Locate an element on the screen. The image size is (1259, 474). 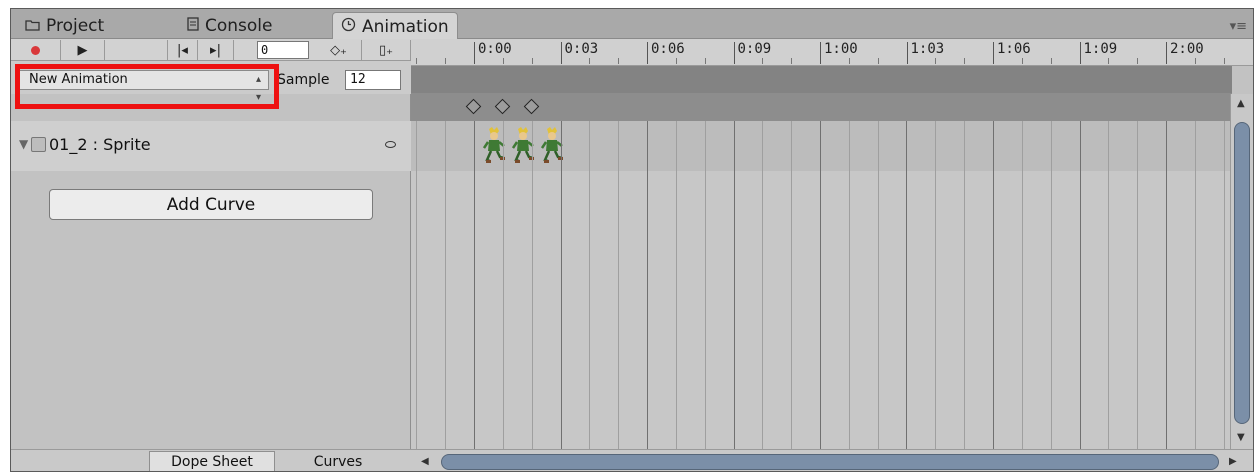
tab-animation: Animation is located at coordinates (395, 26).